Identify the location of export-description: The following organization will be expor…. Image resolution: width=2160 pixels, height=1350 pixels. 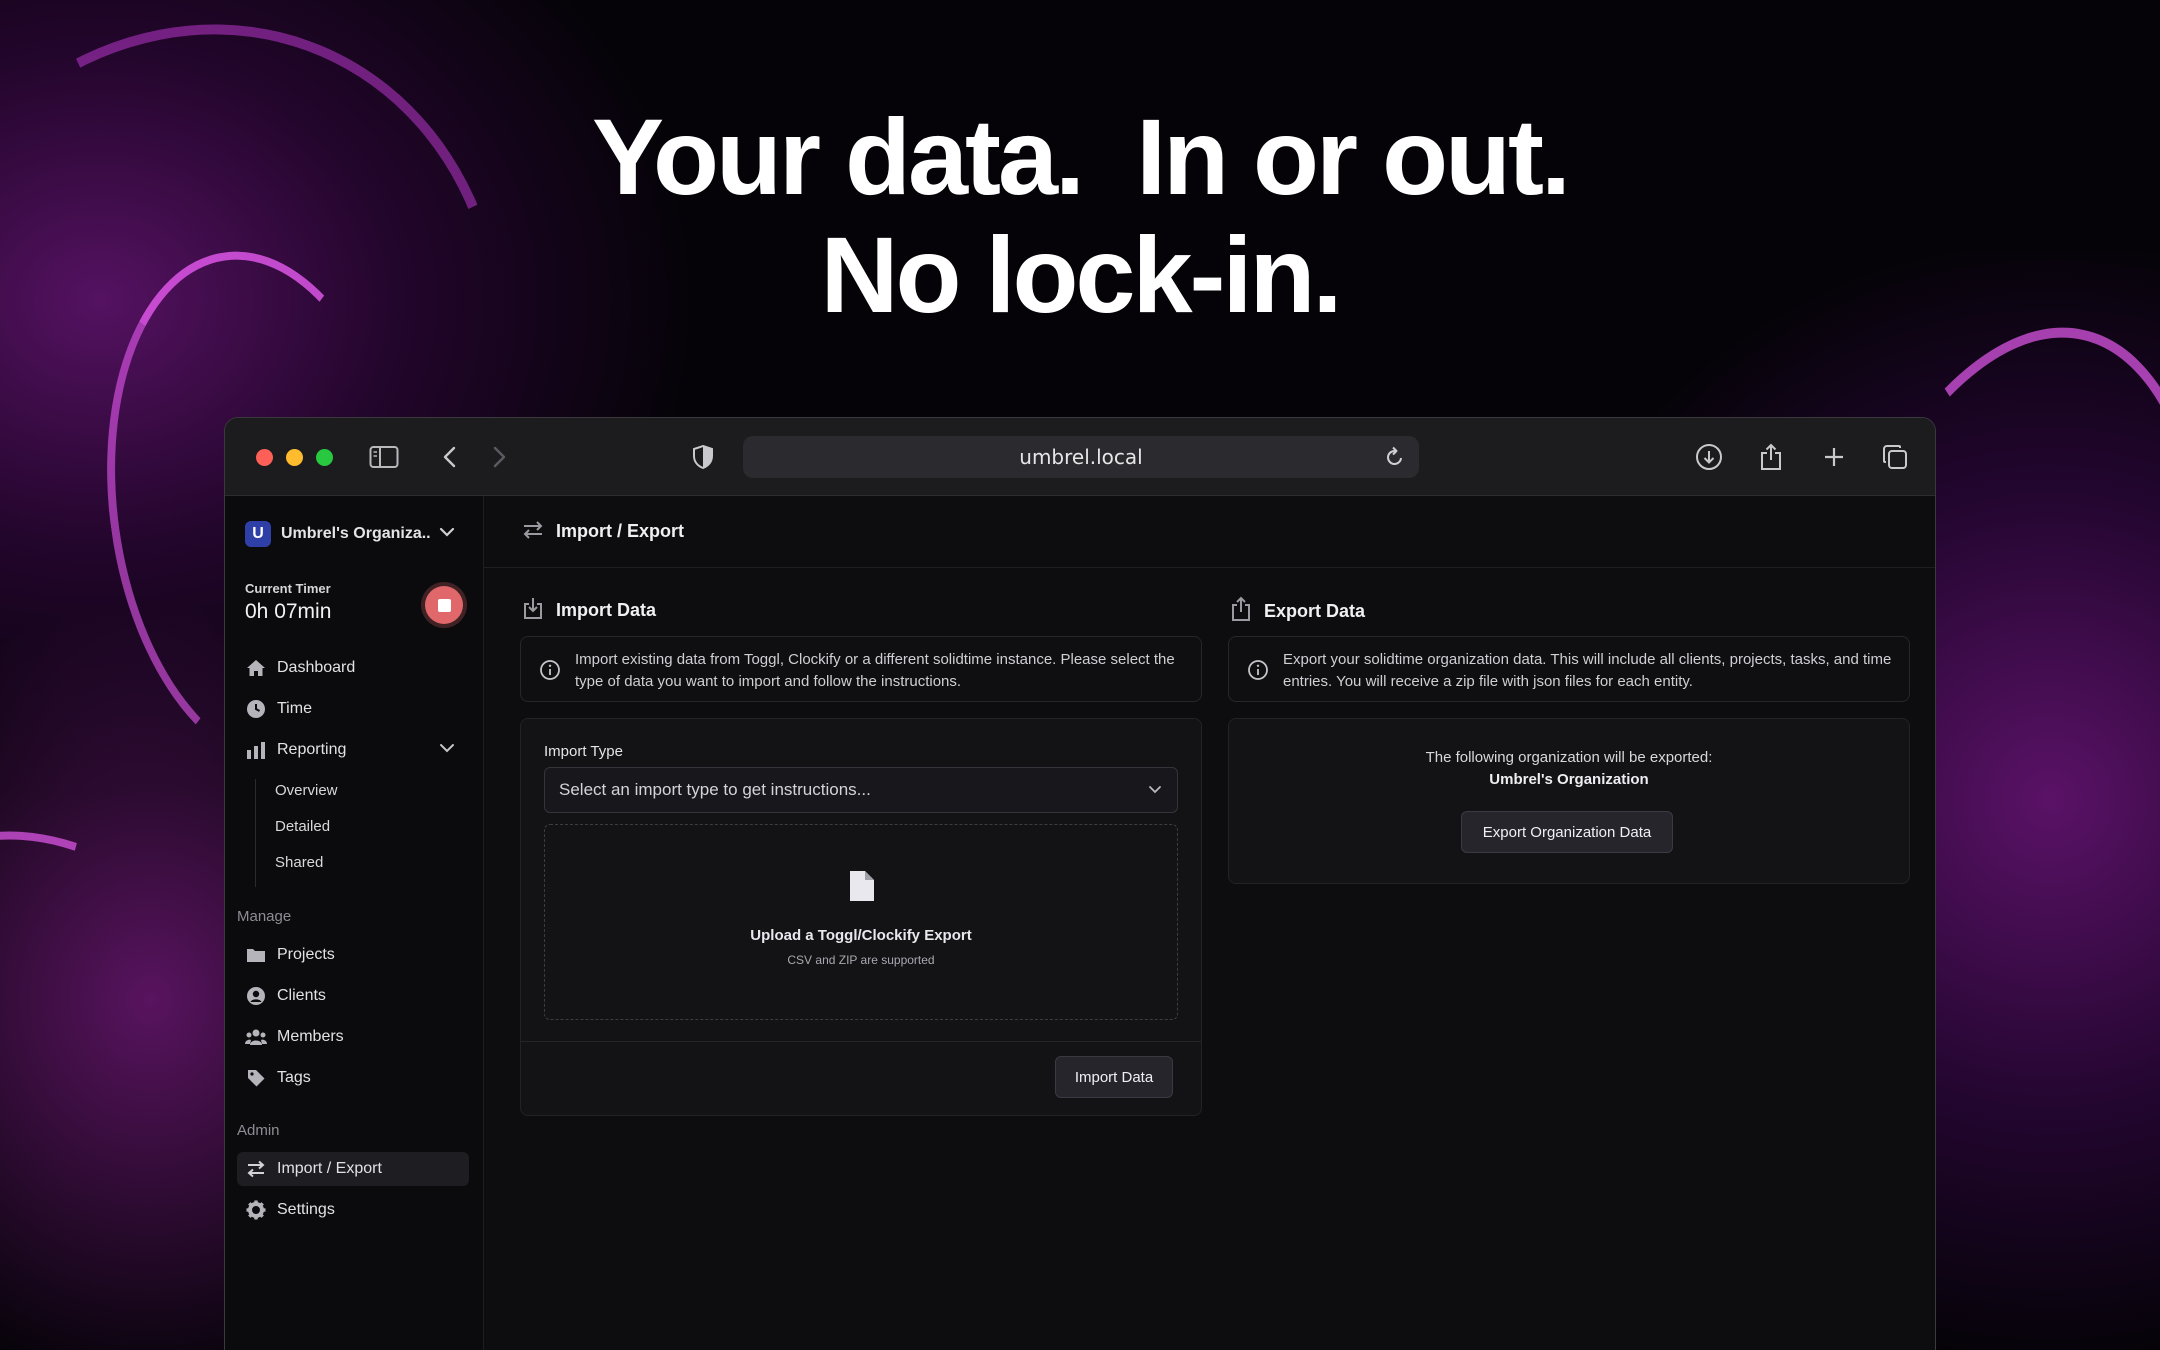
(1569, 757).